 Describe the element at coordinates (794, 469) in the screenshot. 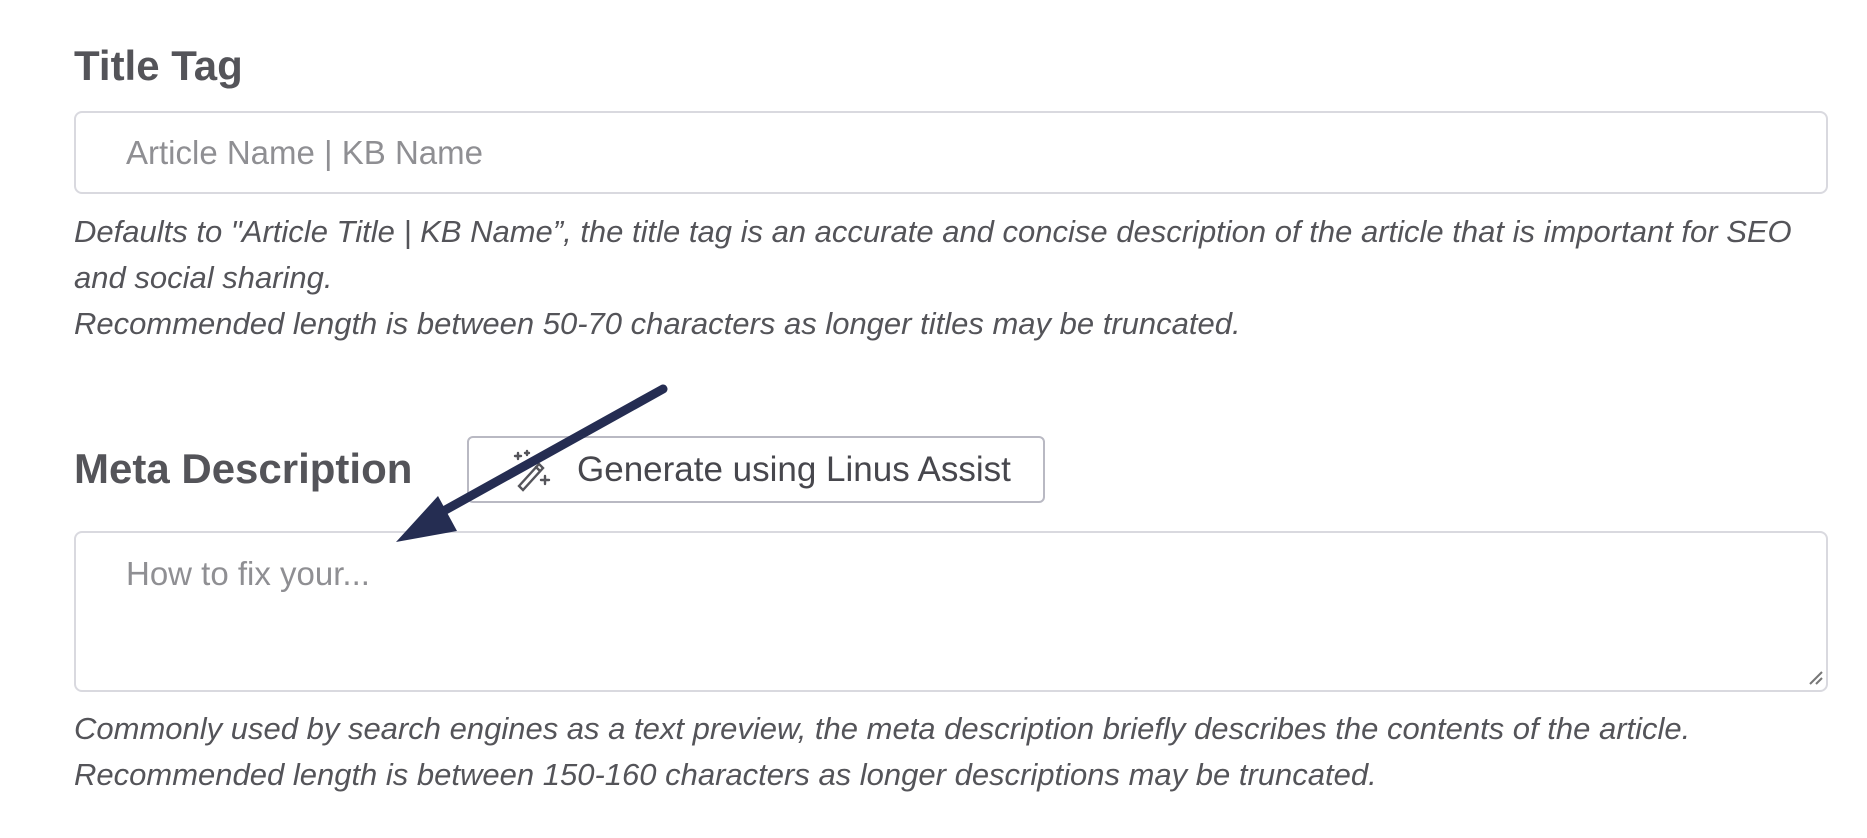

I see `generate-button-label: Generate using Linus Assist` at that location.